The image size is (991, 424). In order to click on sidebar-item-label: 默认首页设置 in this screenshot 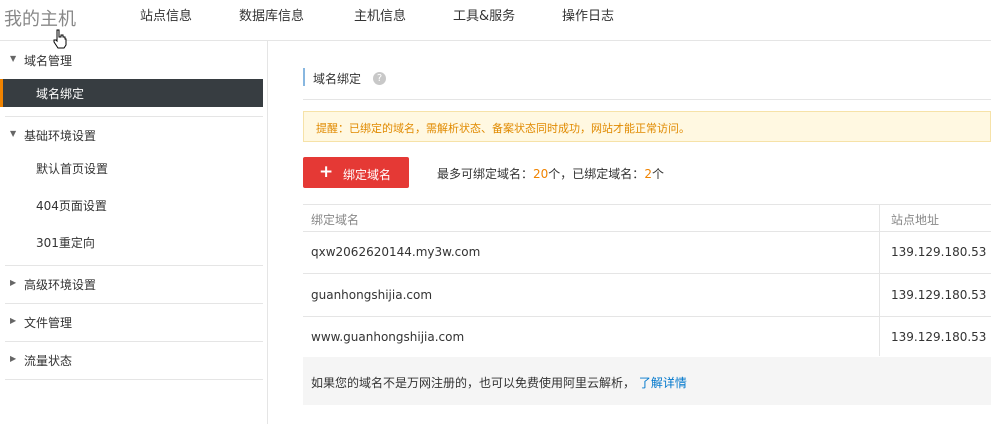, I will do `click(72, 169)`.